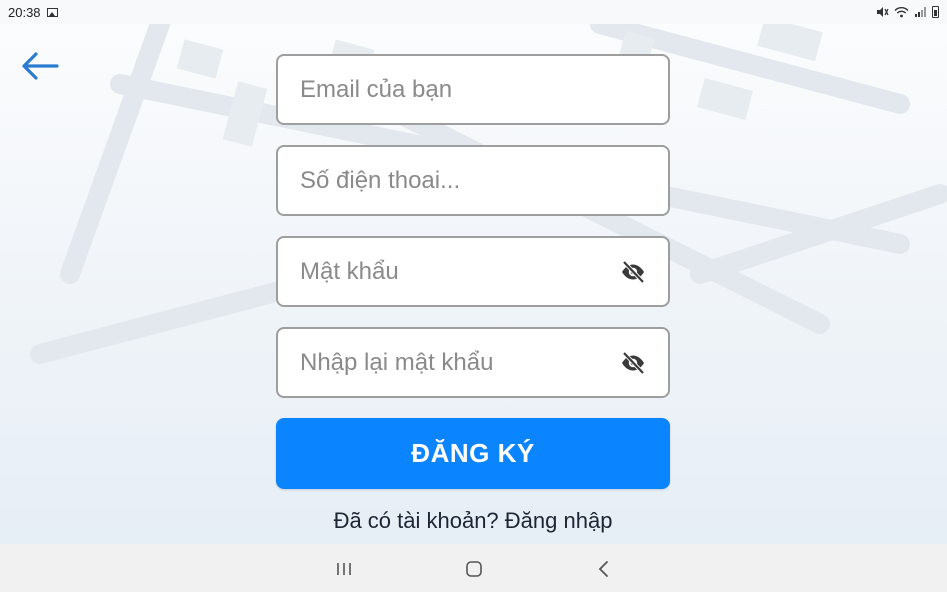  I want to click on confirm-password-field, so click(473, 362).